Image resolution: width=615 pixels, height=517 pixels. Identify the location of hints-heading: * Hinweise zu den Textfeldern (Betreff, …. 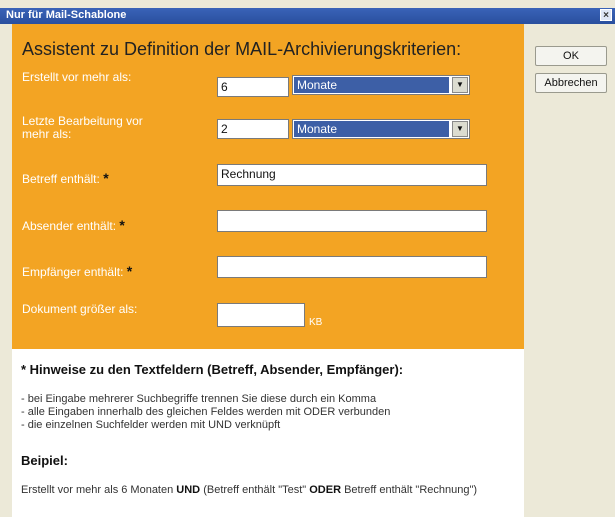
(212, 369).